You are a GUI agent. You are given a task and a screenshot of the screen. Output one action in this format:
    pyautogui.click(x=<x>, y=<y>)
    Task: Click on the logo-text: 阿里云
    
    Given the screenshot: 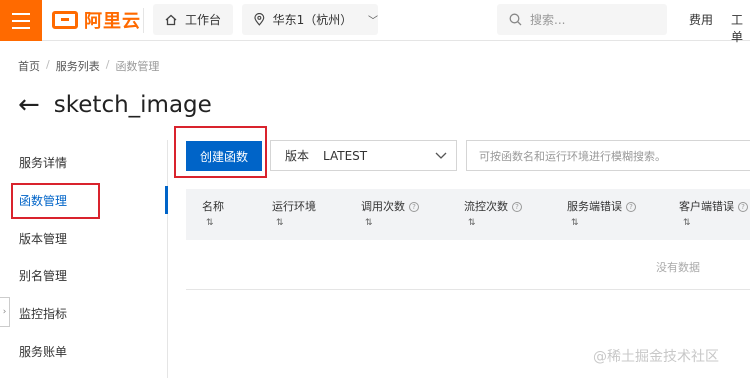 What is the action you would take?
    pyautogui.click(x=112, y=21)
    